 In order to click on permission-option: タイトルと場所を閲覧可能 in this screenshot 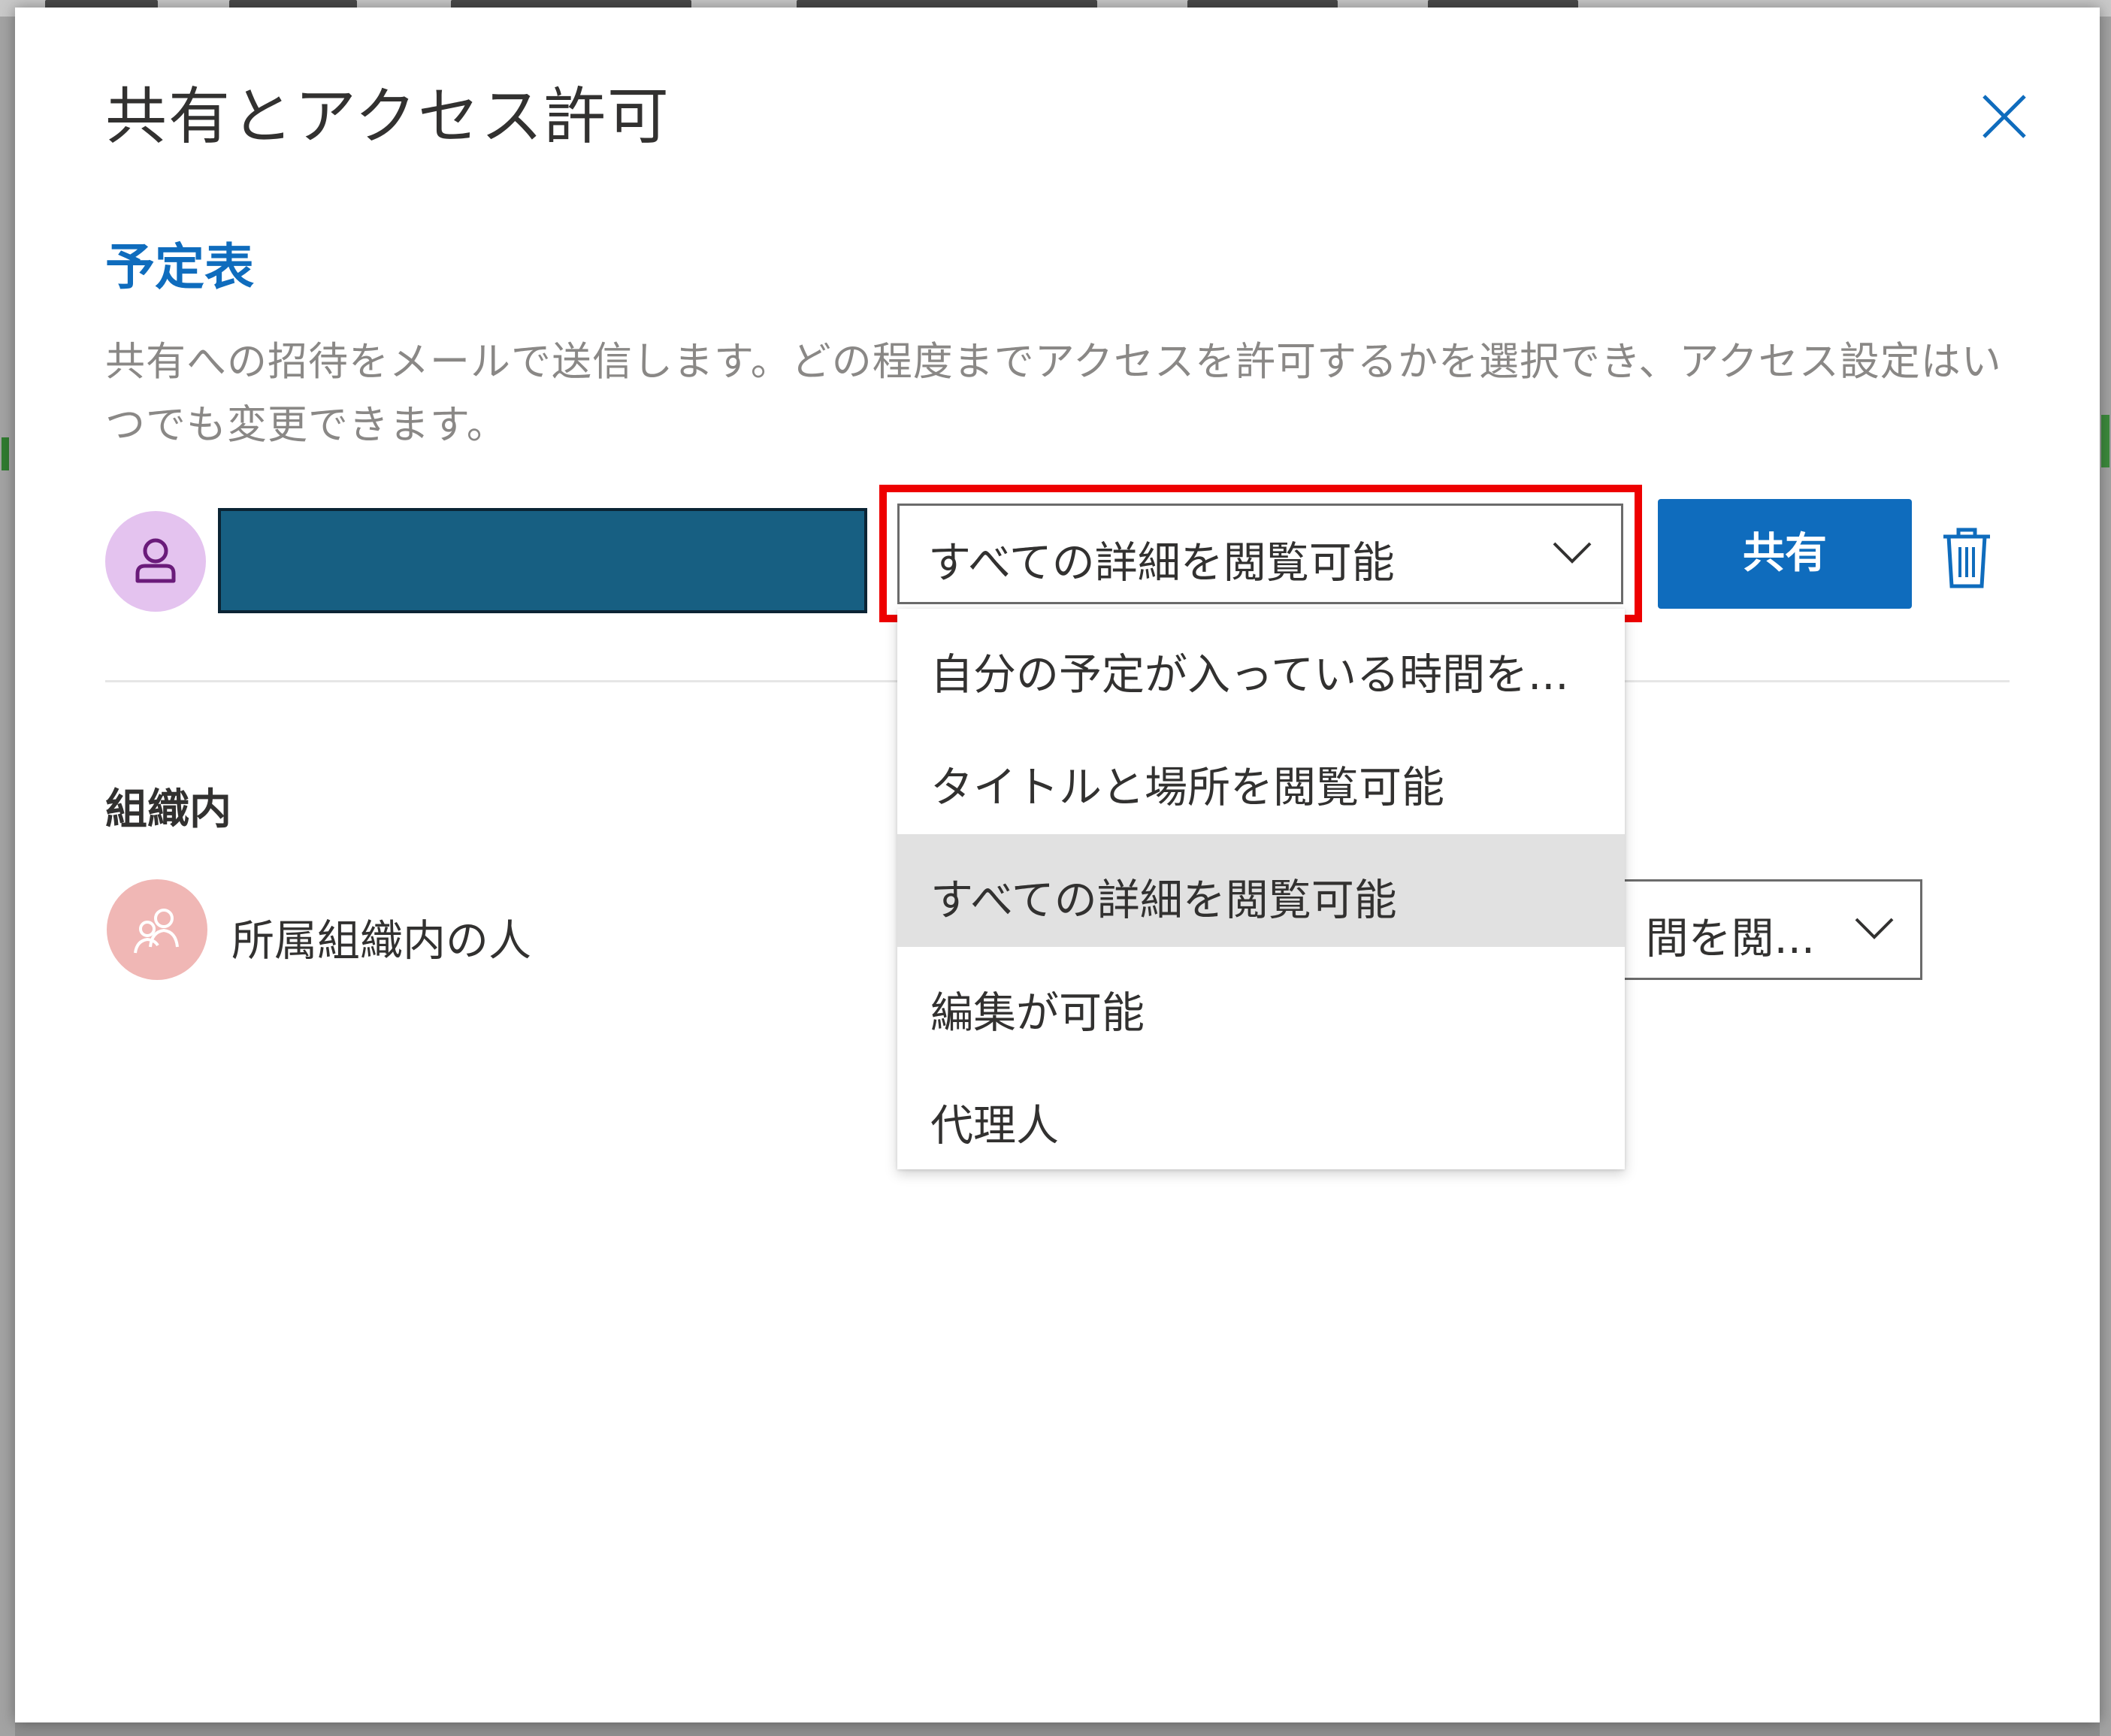, I will do `click(1261, 777)`.